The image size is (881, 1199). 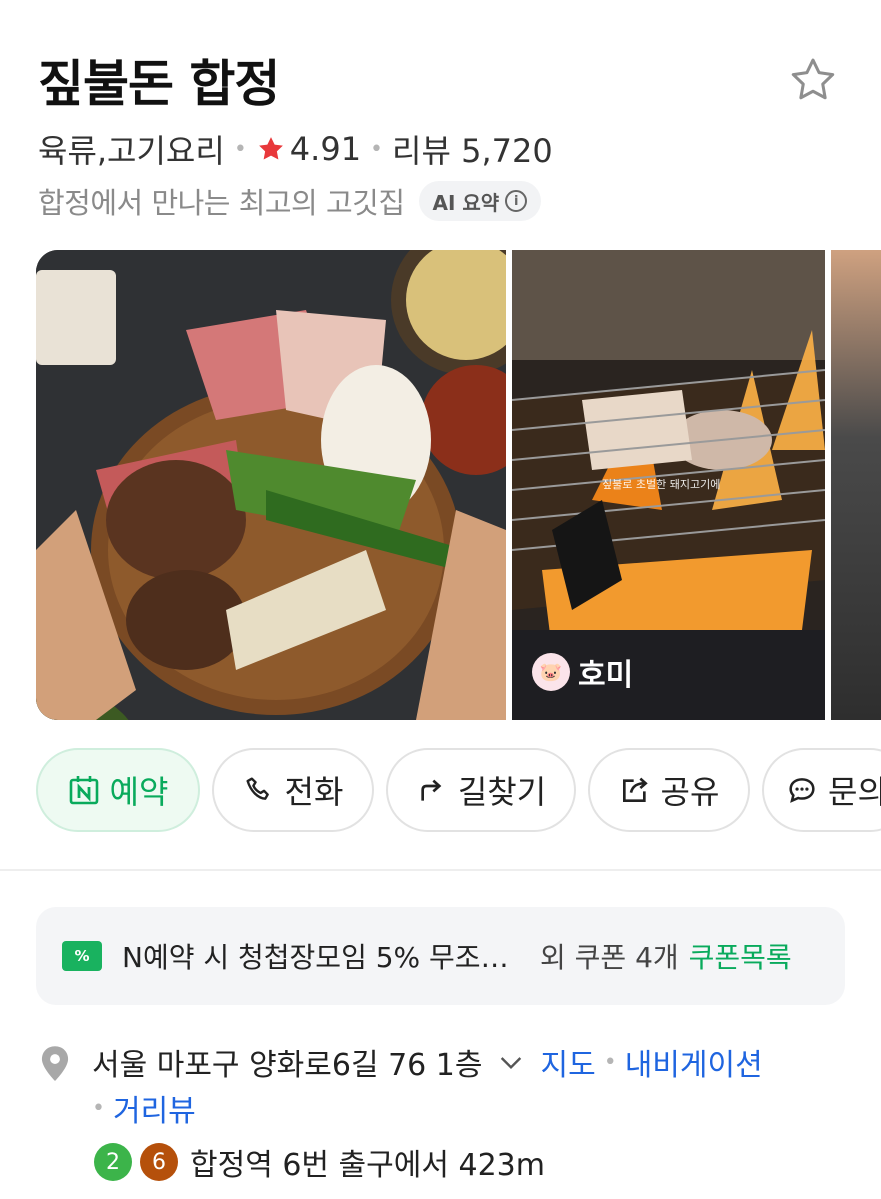 What do you see at coordinates (131, 151) in the screenshot?
I see `category-label: 육류,고기요리` at bounding box center [131, 151].